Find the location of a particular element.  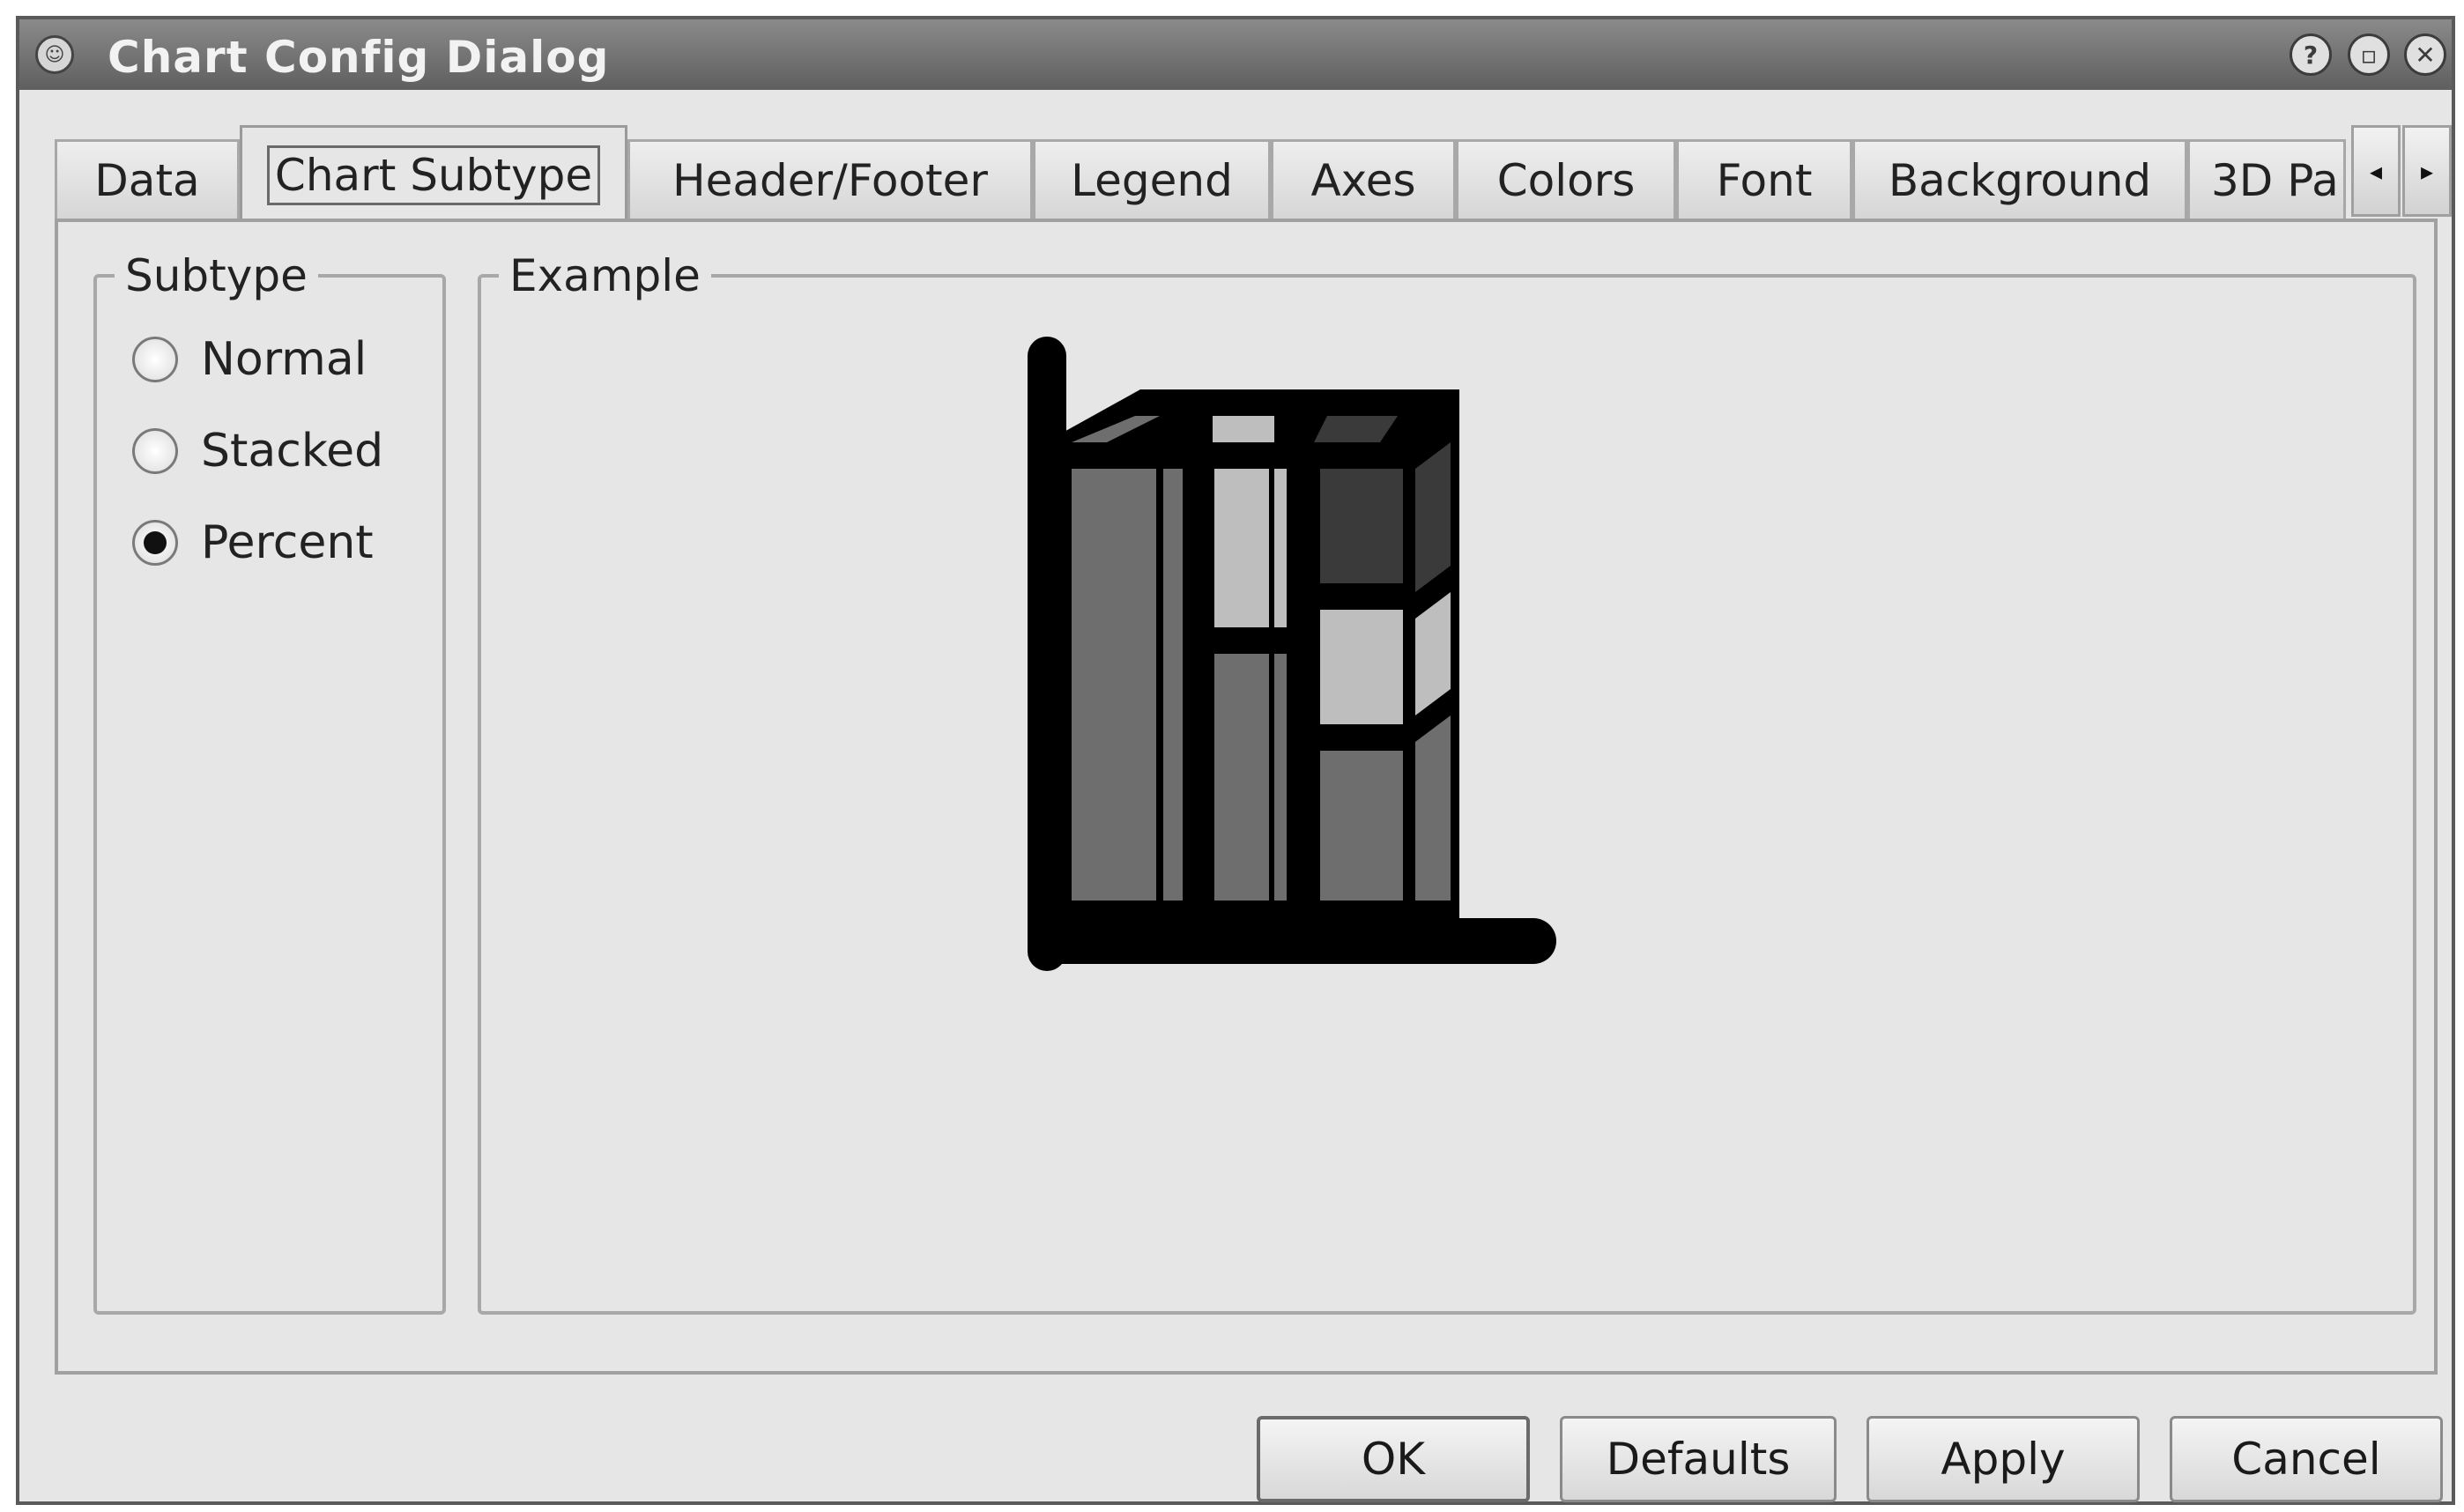

tab-label: Font is located at coordinates (1764, 180).